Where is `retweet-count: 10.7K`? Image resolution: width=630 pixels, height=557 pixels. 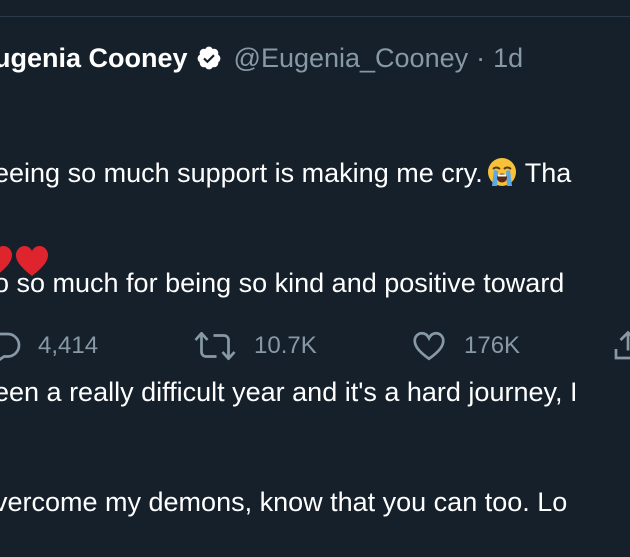
retweet-count: 10.7K is located at coordinates (285, 345).